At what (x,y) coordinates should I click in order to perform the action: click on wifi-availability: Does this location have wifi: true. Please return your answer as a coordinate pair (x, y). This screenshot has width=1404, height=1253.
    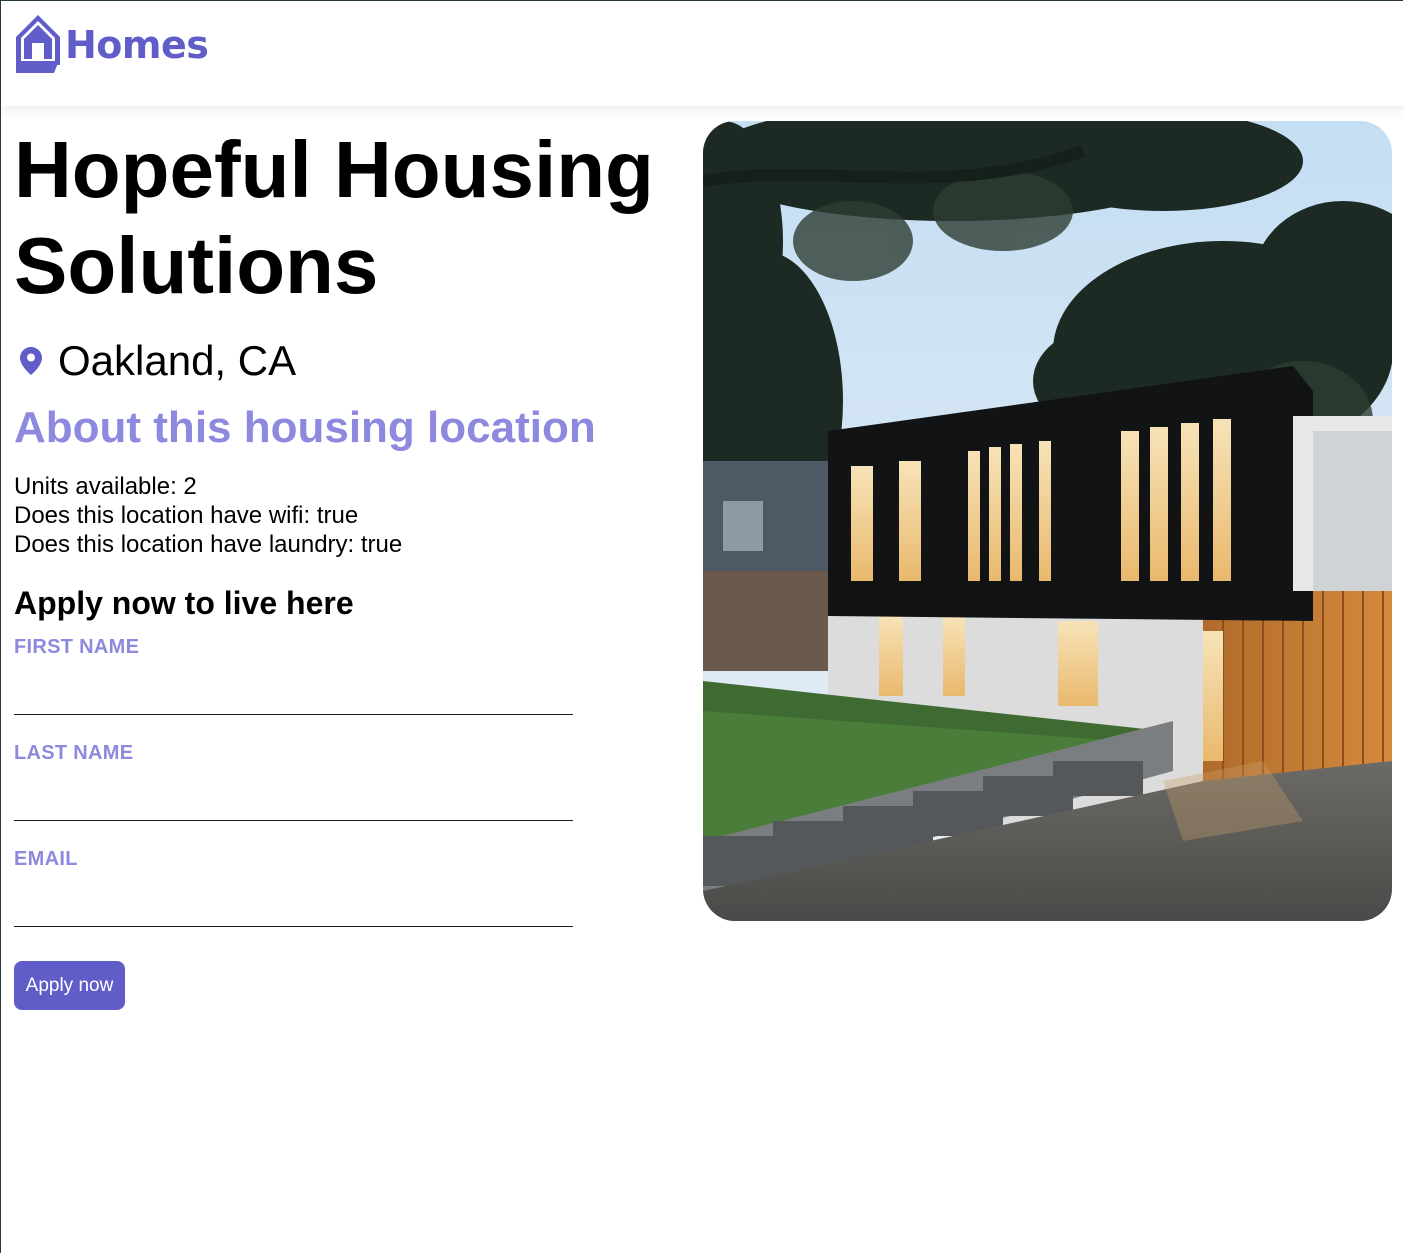
    Looking at the image, I should click on (186, 516).